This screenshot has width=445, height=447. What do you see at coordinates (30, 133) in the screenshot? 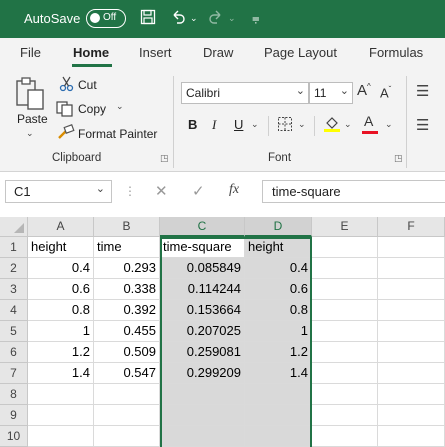
I see `paste-dropdown-icon: ⌄` at bounding box center [30, 133].